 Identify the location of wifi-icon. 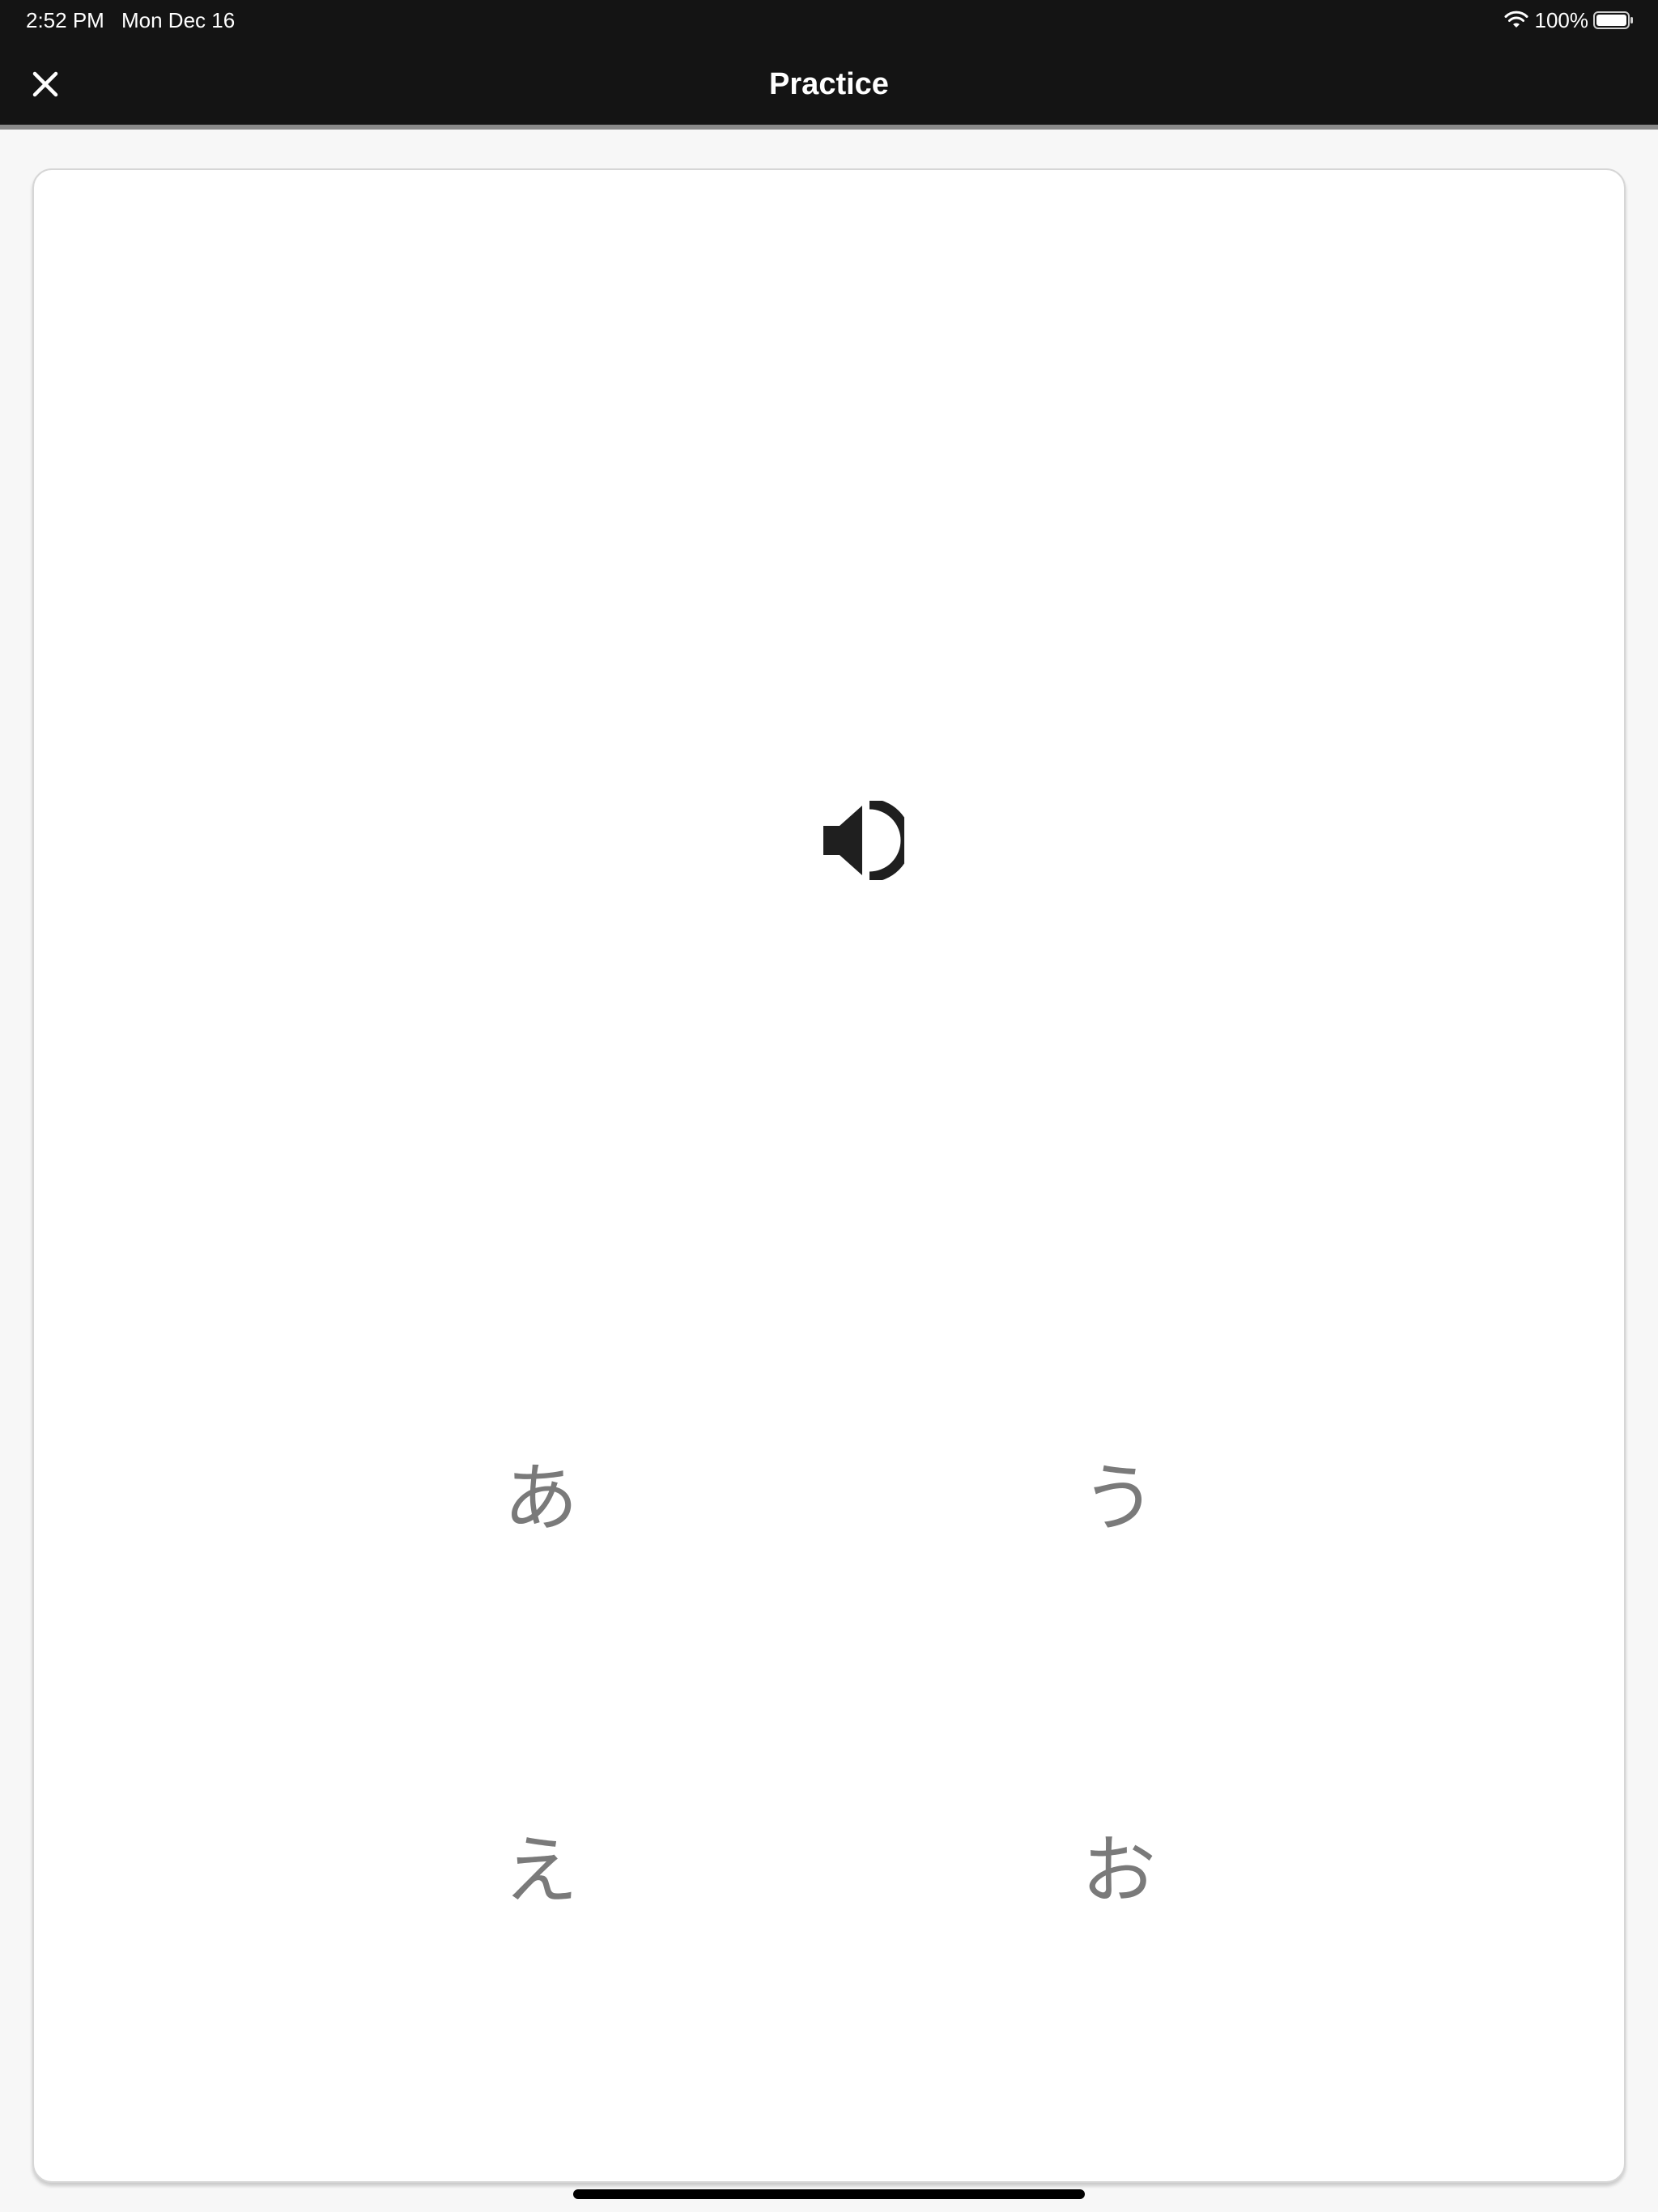
(1516, 19).